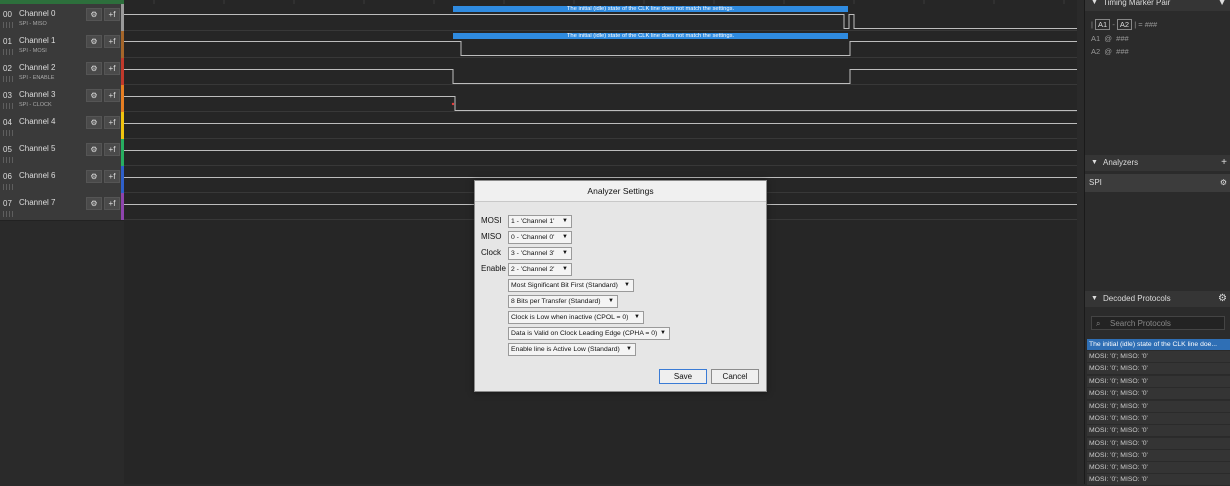  I want to click on channel-number: 00, so click(7, 14).